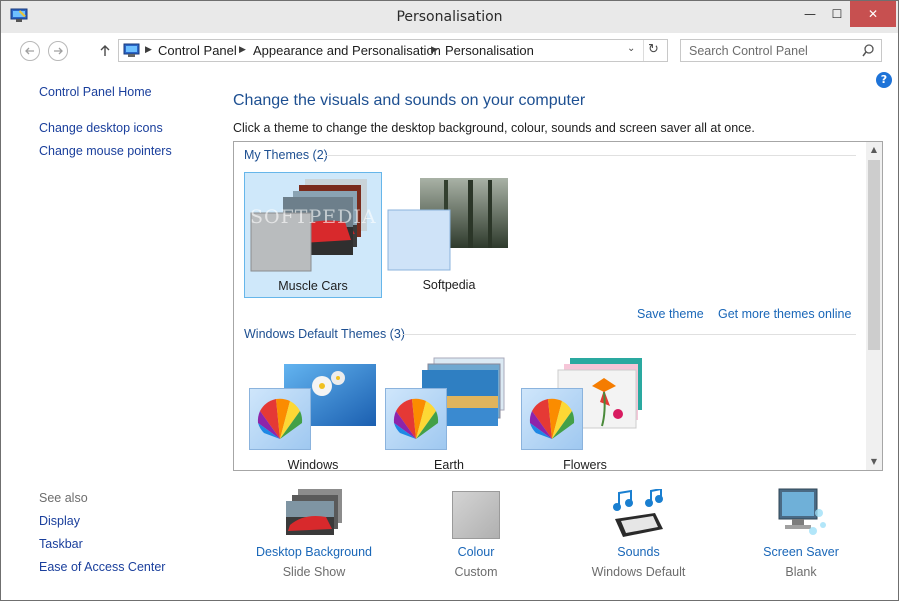 Image resolution: width=899 pixels, height=601 pixels. I want to click on softpedia-thumbnail, so click(447, 224).